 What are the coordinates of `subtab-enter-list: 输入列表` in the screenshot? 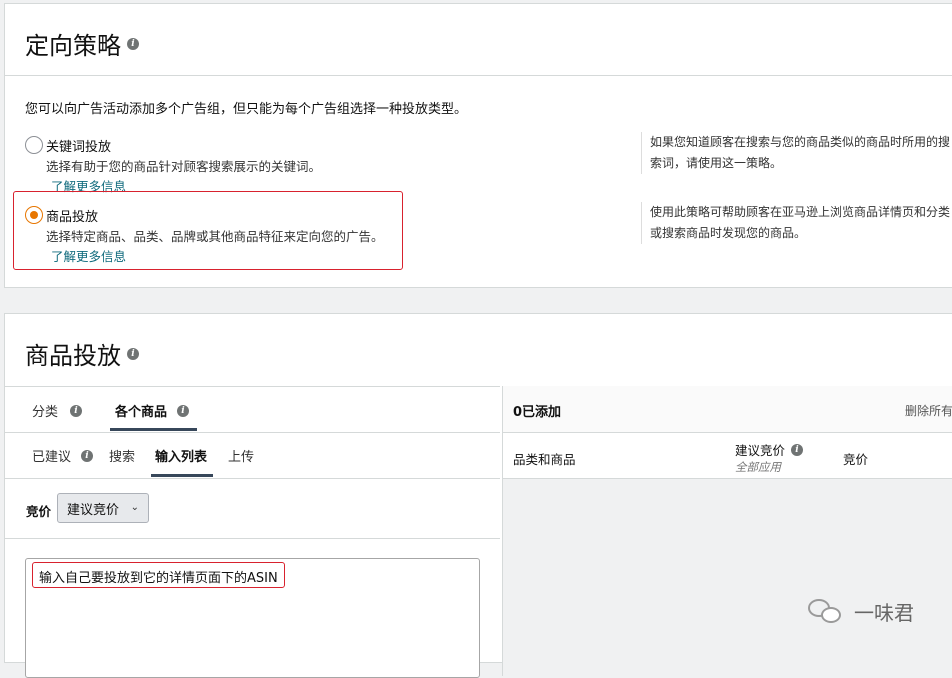 It's located at (181, 455).